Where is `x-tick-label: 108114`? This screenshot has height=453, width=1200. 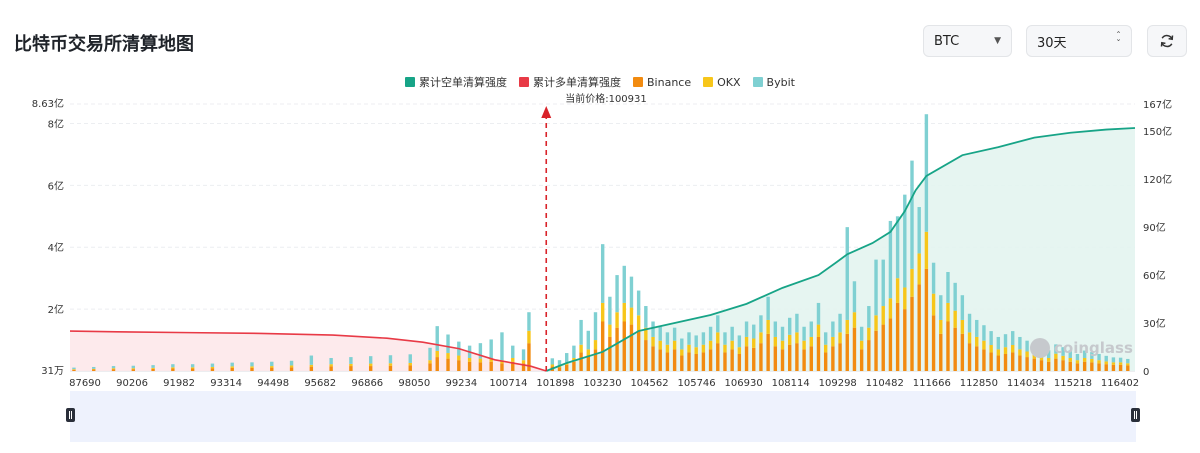 x-tick-label: 108114 is located at coordinates (791, 383).